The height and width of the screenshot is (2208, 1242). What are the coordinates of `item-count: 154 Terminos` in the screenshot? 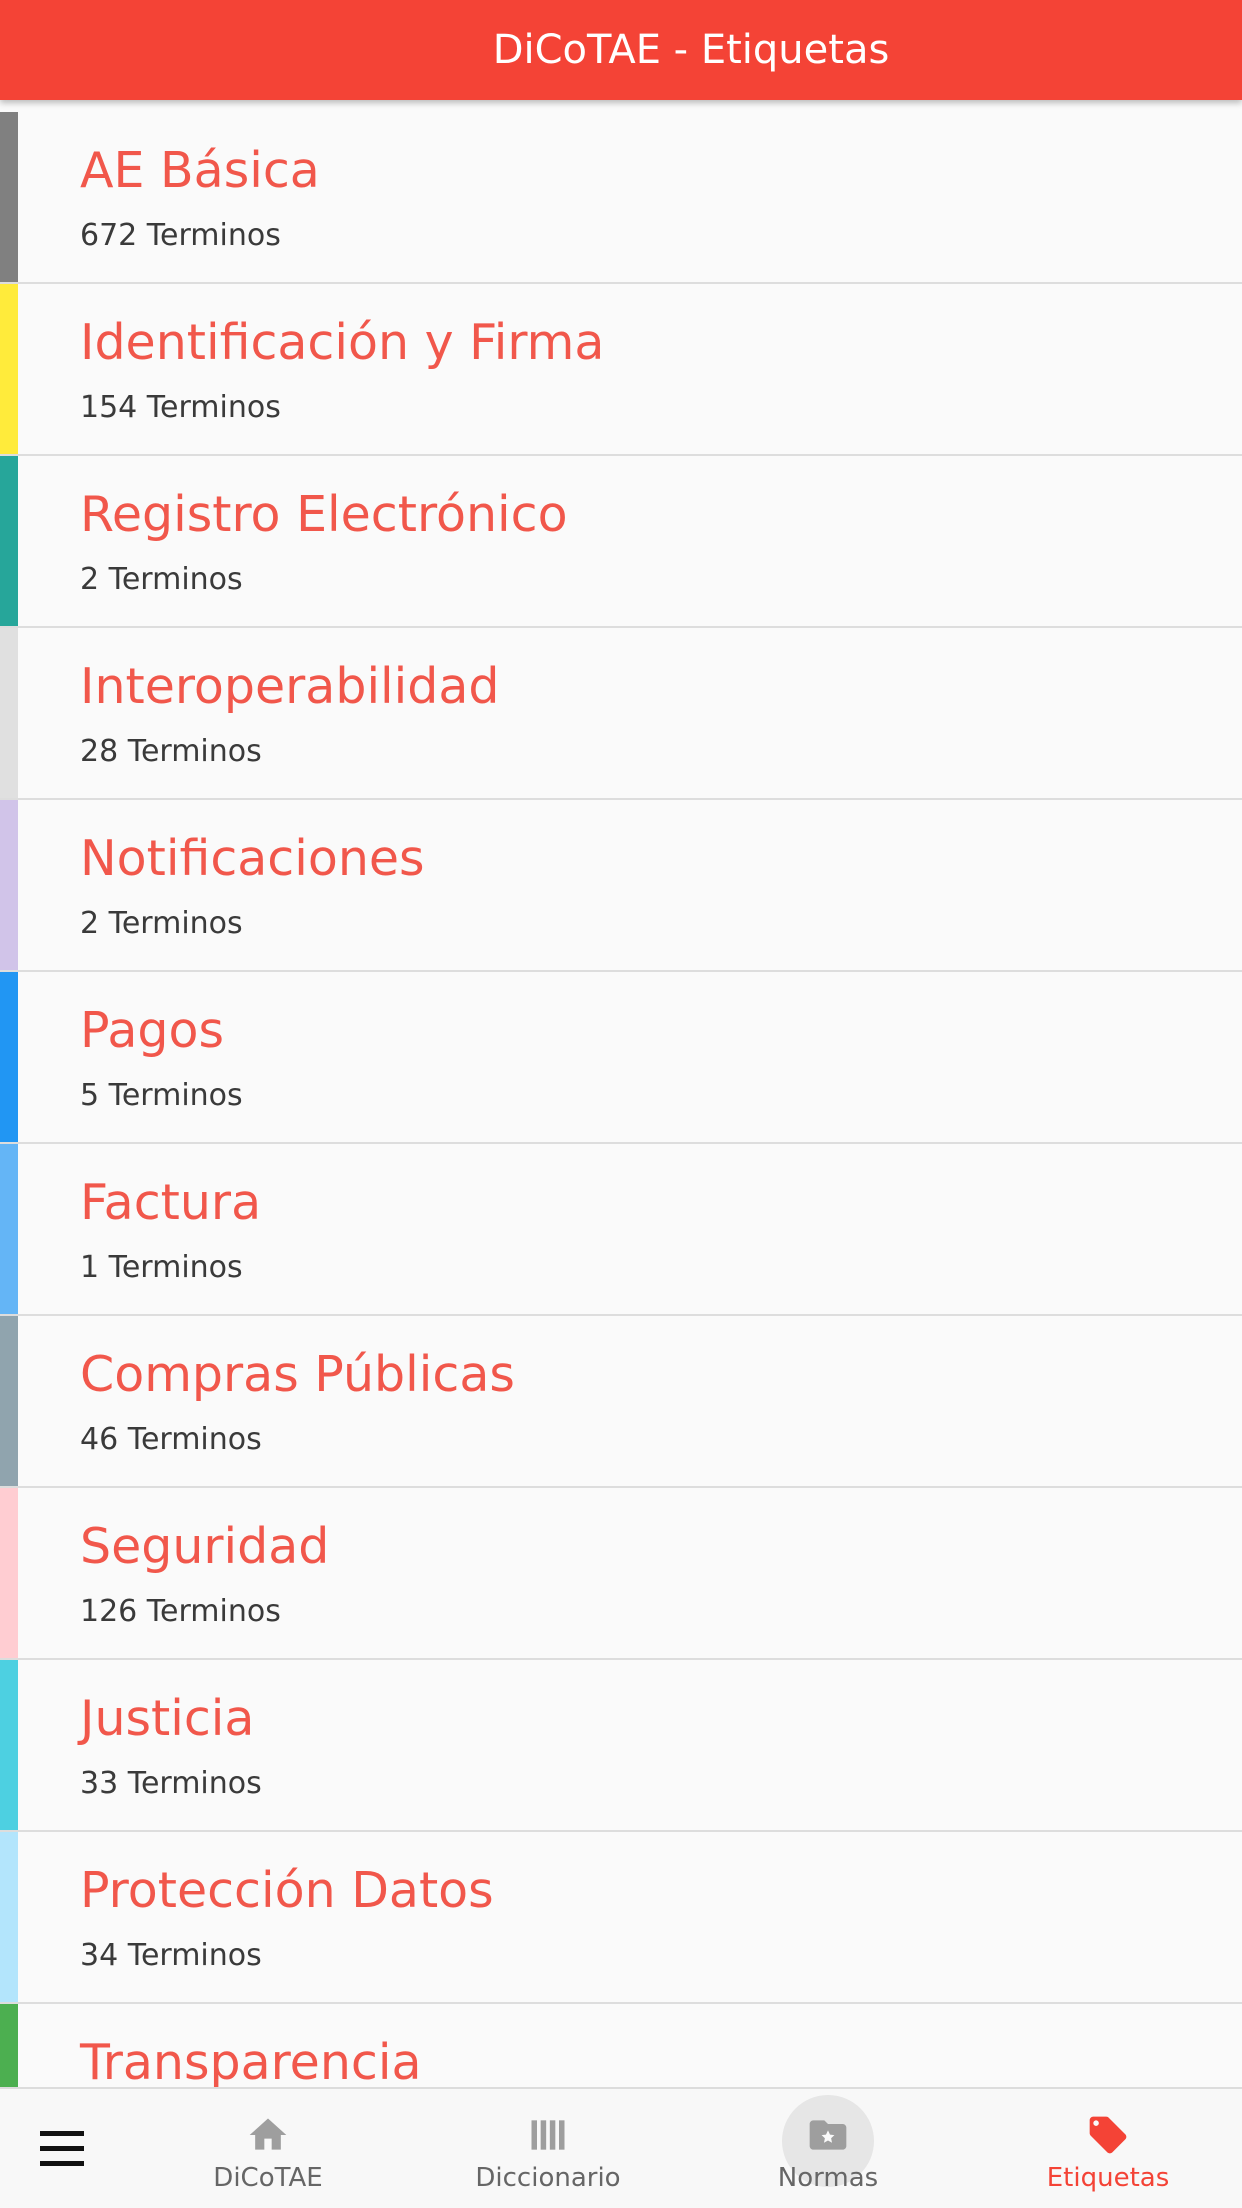 It's located at (180, 407).